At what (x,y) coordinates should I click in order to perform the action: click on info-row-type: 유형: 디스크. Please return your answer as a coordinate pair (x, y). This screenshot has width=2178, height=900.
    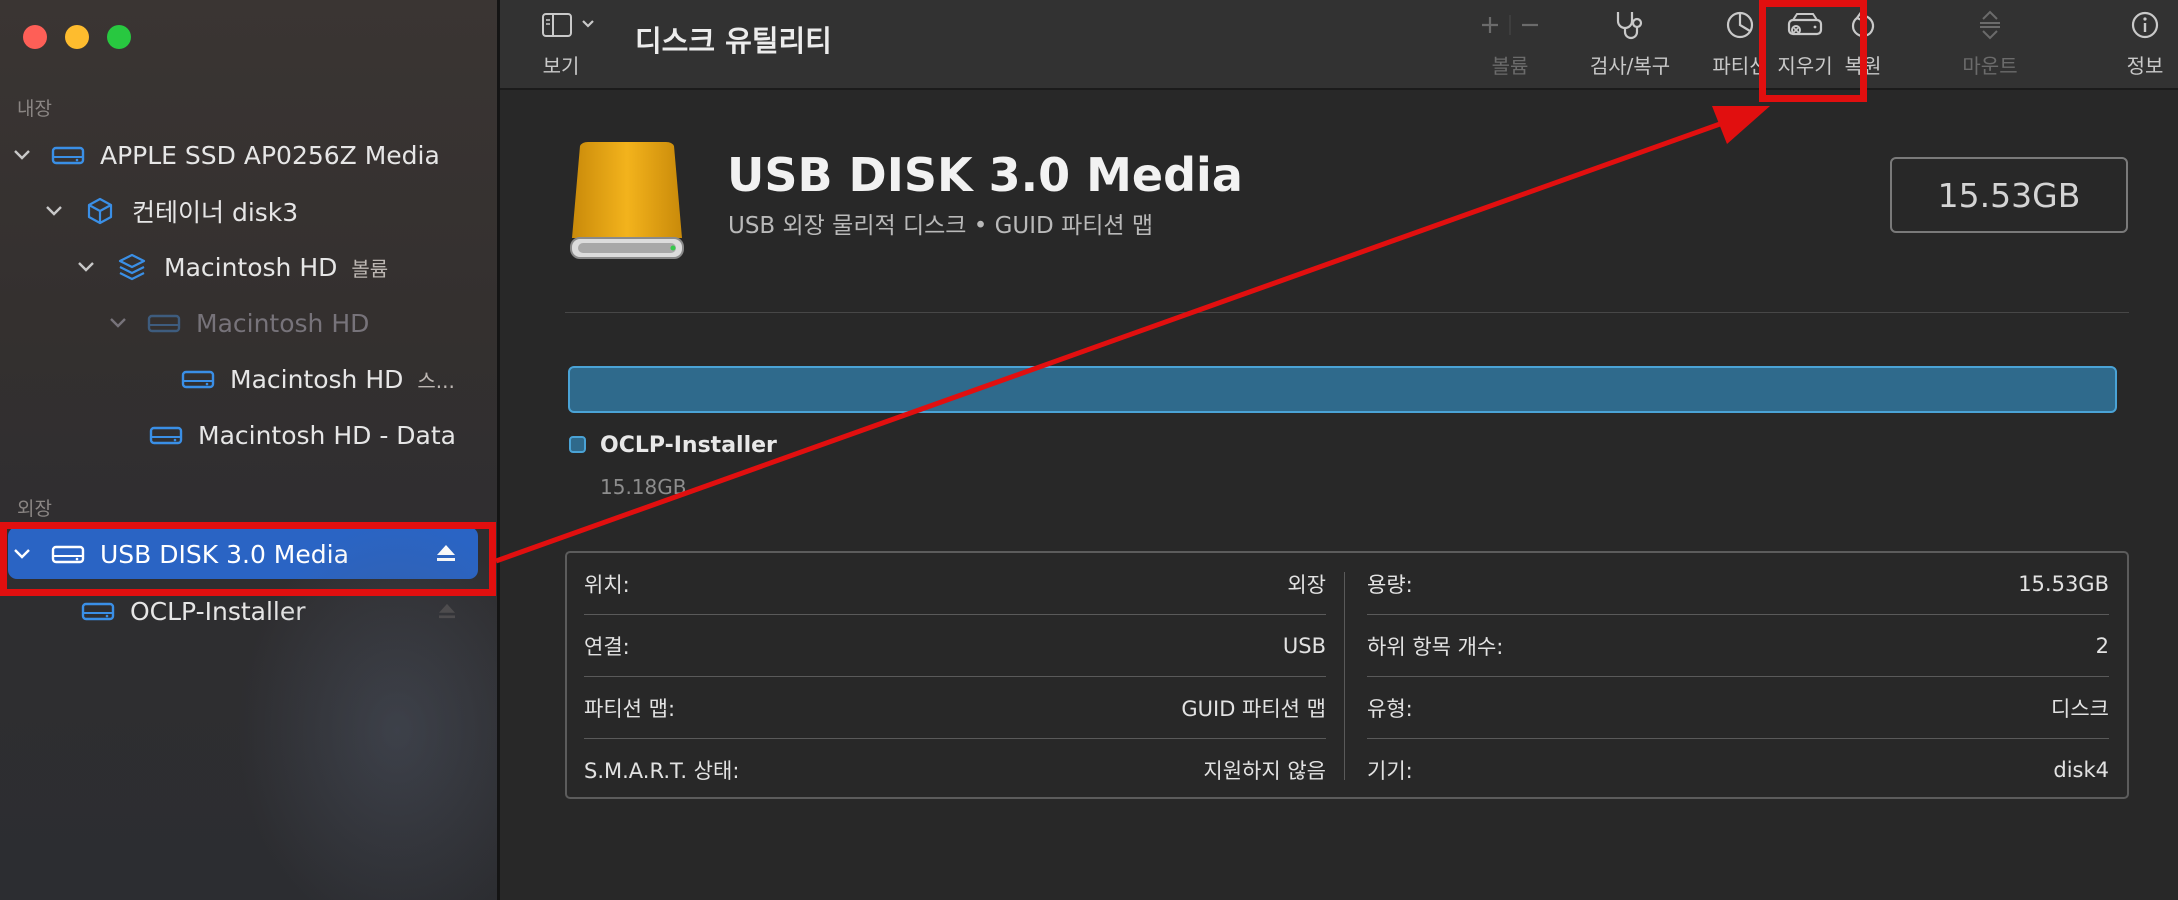
    Looking at the image, I should click on (1738, 708).